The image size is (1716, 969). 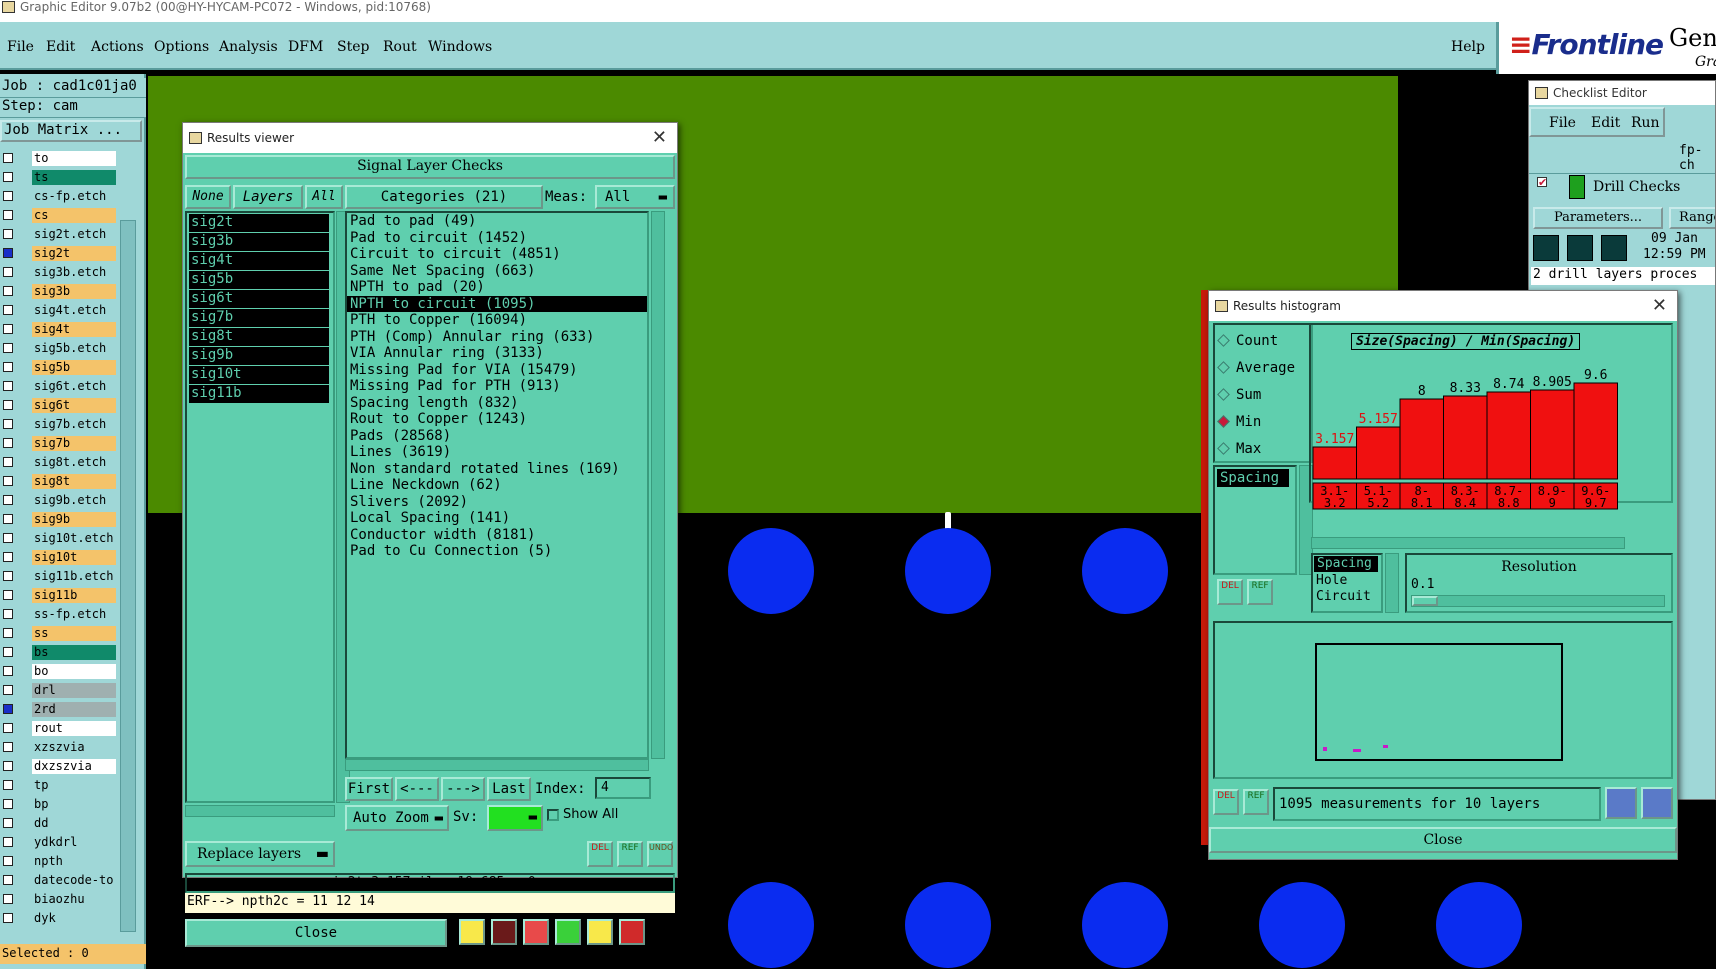 What do you see at coordinates (74, 405) in the screenshot?
I see `layer-name: sig6t` at bounding box center [74, 405].